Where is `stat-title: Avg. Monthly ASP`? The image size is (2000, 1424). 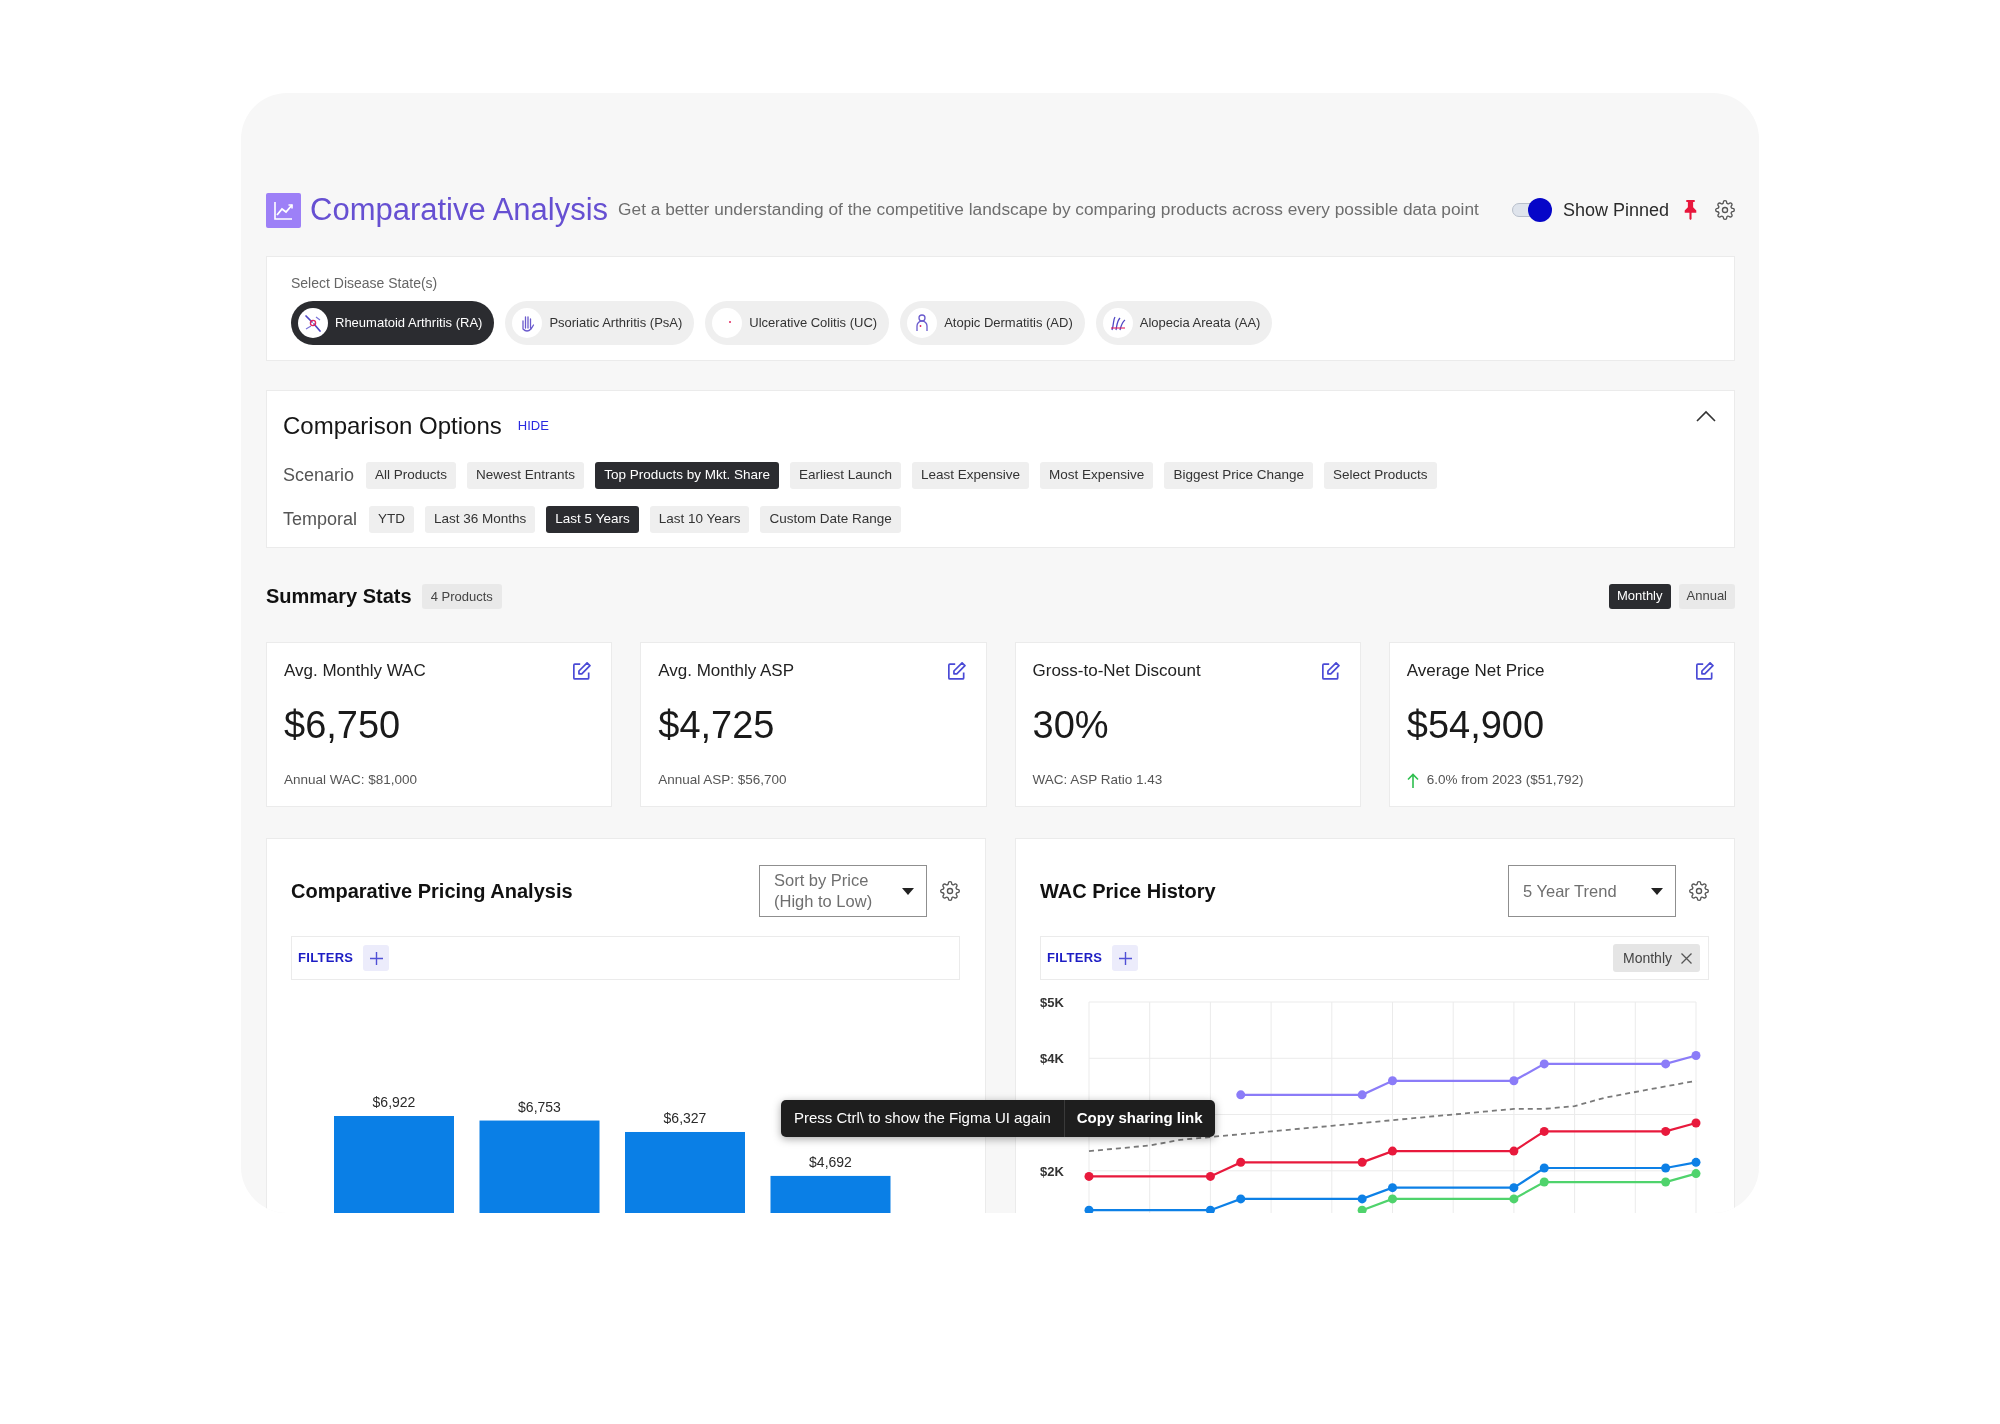
stat-title: Avg. Monthly ASP is located at coordinates (726, 671).